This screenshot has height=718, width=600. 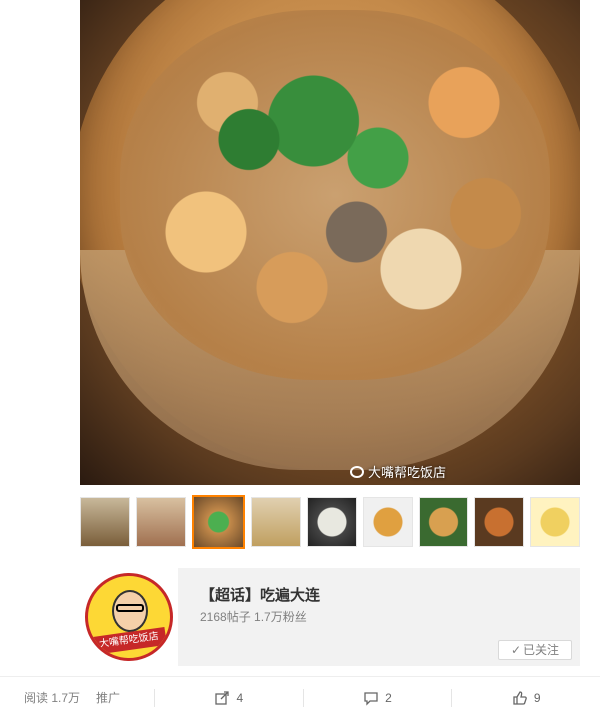 What do you see at coordinates (516, 650) in the screenshot?
I see `check-icon: ✓` at bounding box center [516, 650].